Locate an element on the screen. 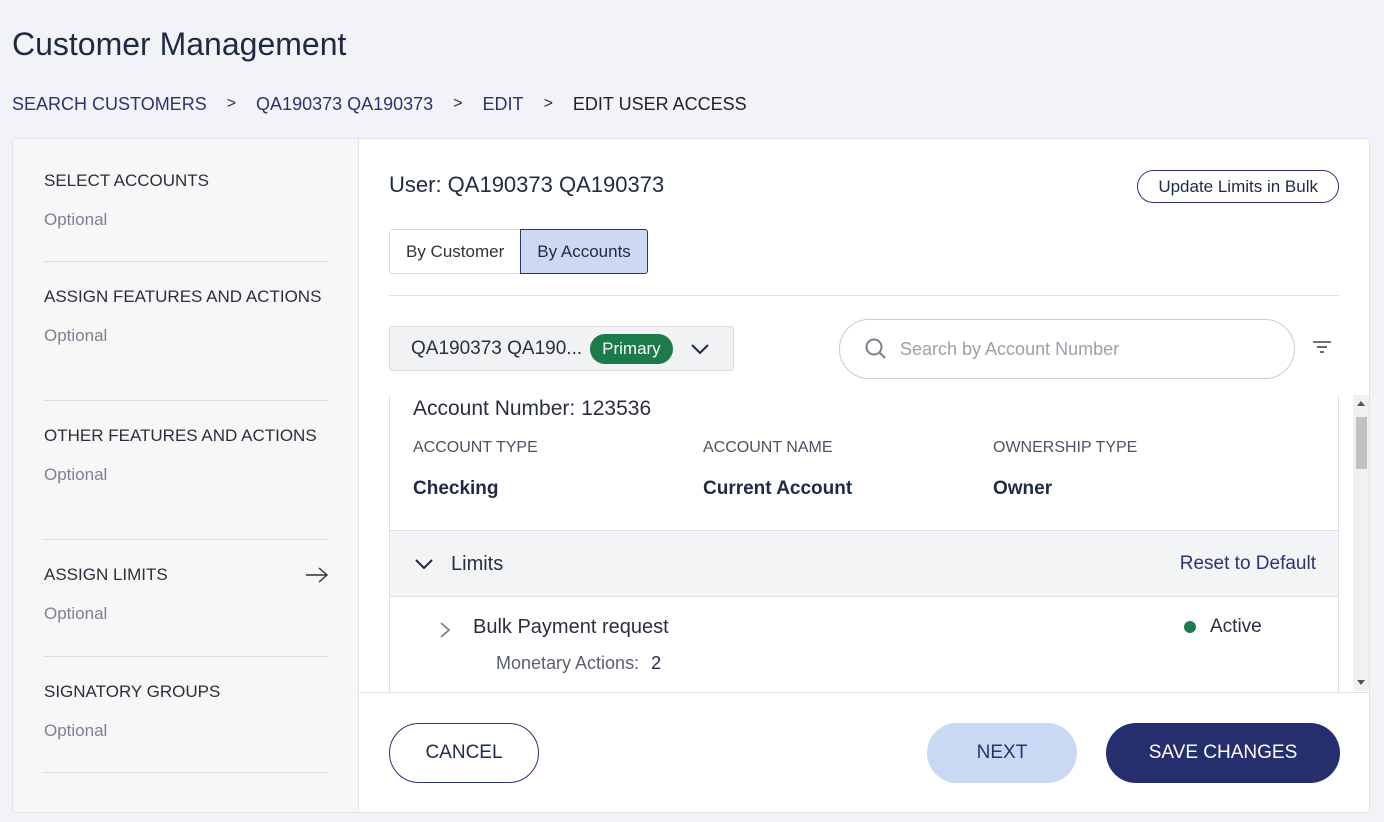 The height and width of the screenshot is (822, 1384). search-box is located at coordinates (1067, 349).